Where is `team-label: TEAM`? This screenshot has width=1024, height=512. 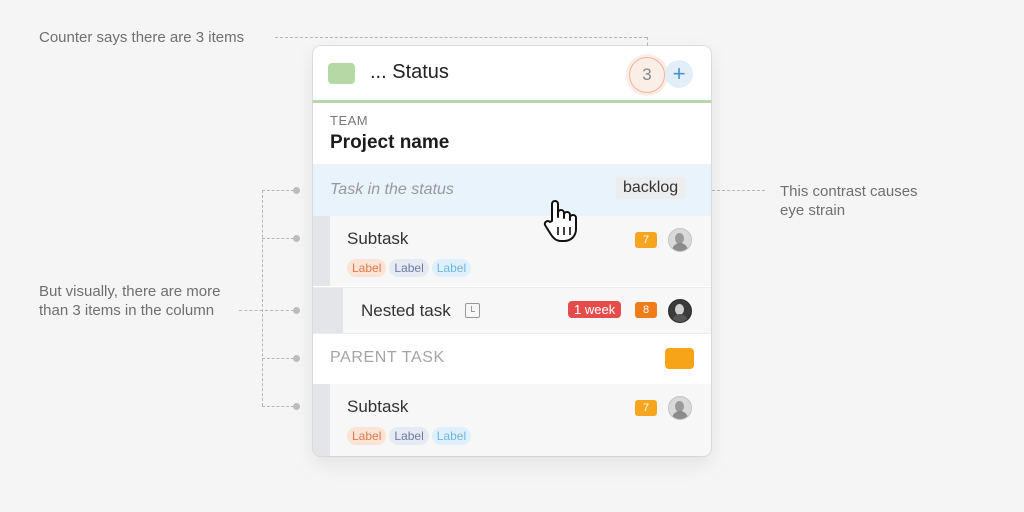 team-label: TEAM is located at coordinates (349, 120).